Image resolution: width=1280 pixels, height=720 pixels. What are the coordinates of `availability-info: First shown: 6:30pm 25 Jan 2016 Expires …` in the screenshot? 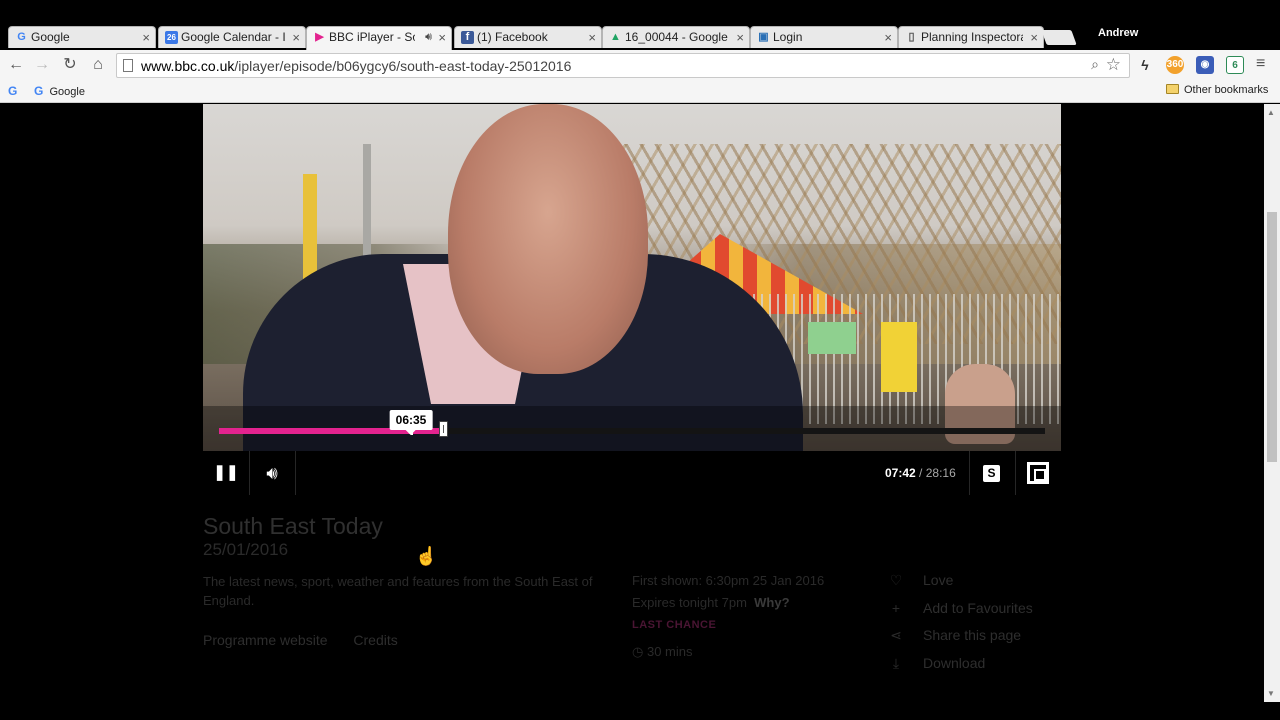 It's located at (728, 603).